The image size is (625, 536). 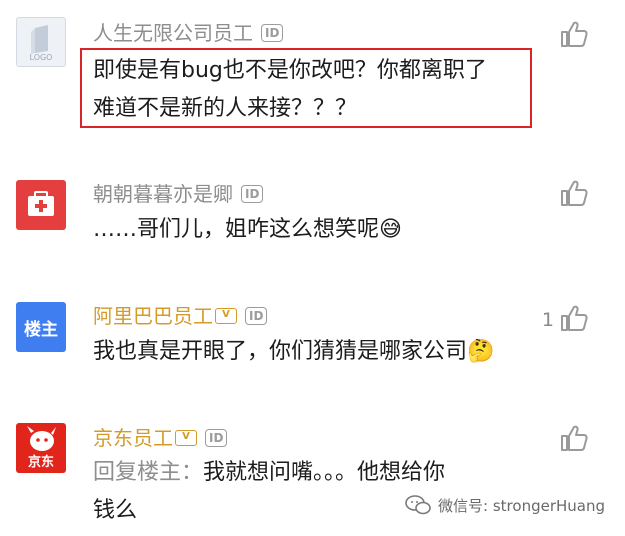 I want to click on avatar-label: 京东, so click(x=40, y=462).